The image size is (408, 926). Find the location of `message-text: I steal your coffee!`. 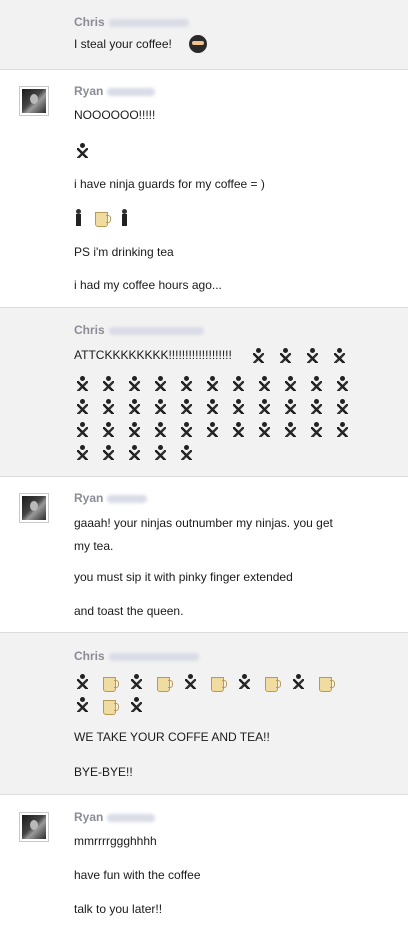

message-text: I steal your coffee! is located at coordinates (123, 44).